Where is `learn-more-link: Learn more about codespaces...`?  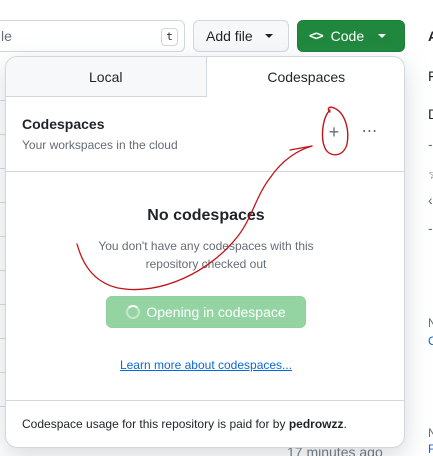 learn-more-link: Learn more about codespaces... is located at coordinates (205, 365).